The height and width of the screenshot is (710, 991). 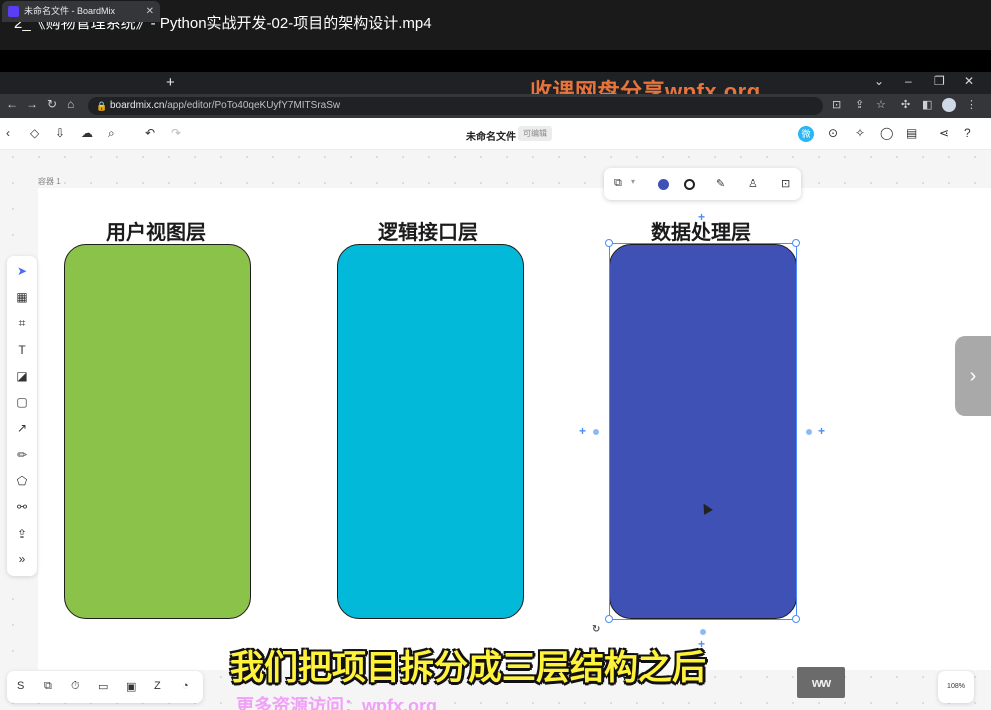 What do you see at coordinates (582, 431) in the screenshot?
I see `add-connector-left-icon: +` at bounding box center [582, 431].